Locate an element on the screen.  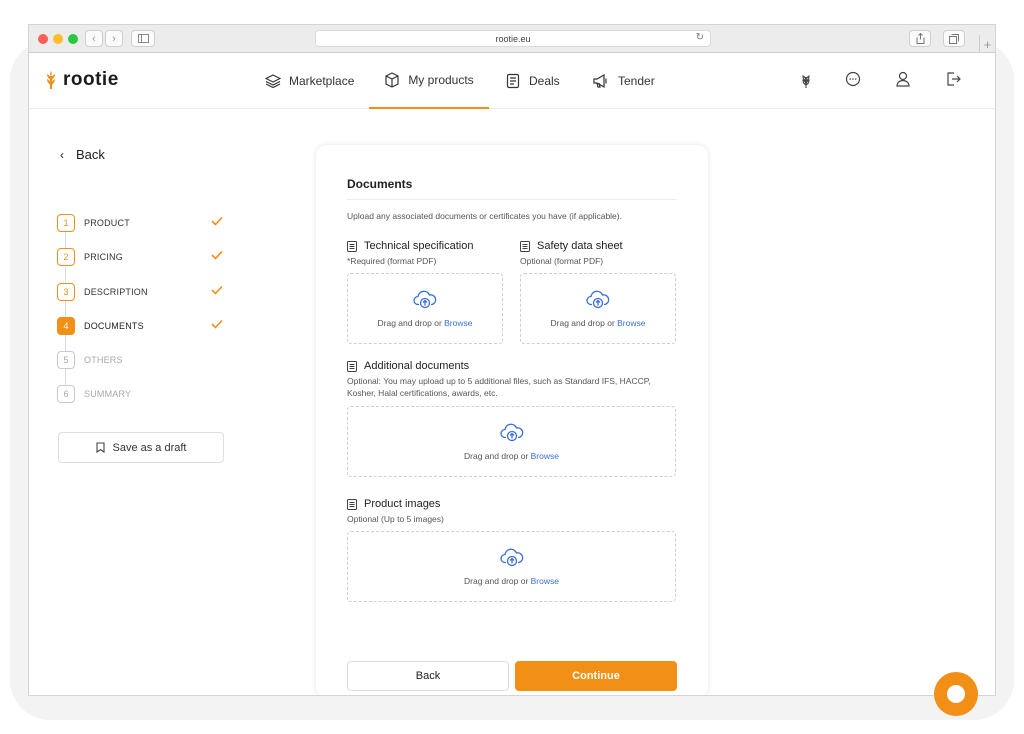
sidebar-toggle-button is located at coordinates (143, 38).